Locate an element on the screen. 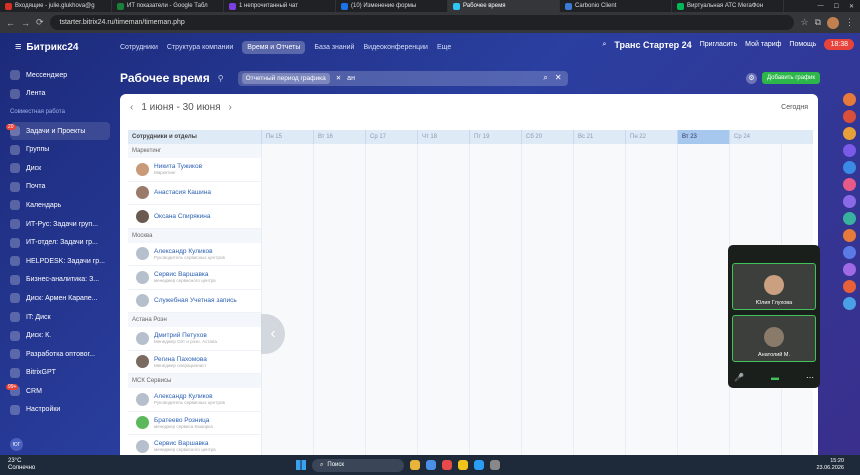 The width and height of the screenshot is (860, 475). employee-row: Регина Пахомова Менеджер операционист is located at coordinates (194, 362).